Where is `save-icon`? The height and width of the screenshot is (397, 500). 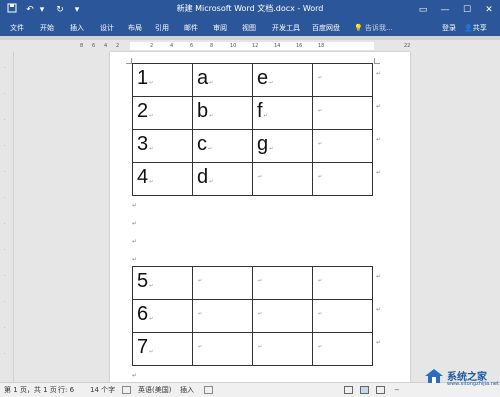 save-icon is located at coordinates (12, 10).